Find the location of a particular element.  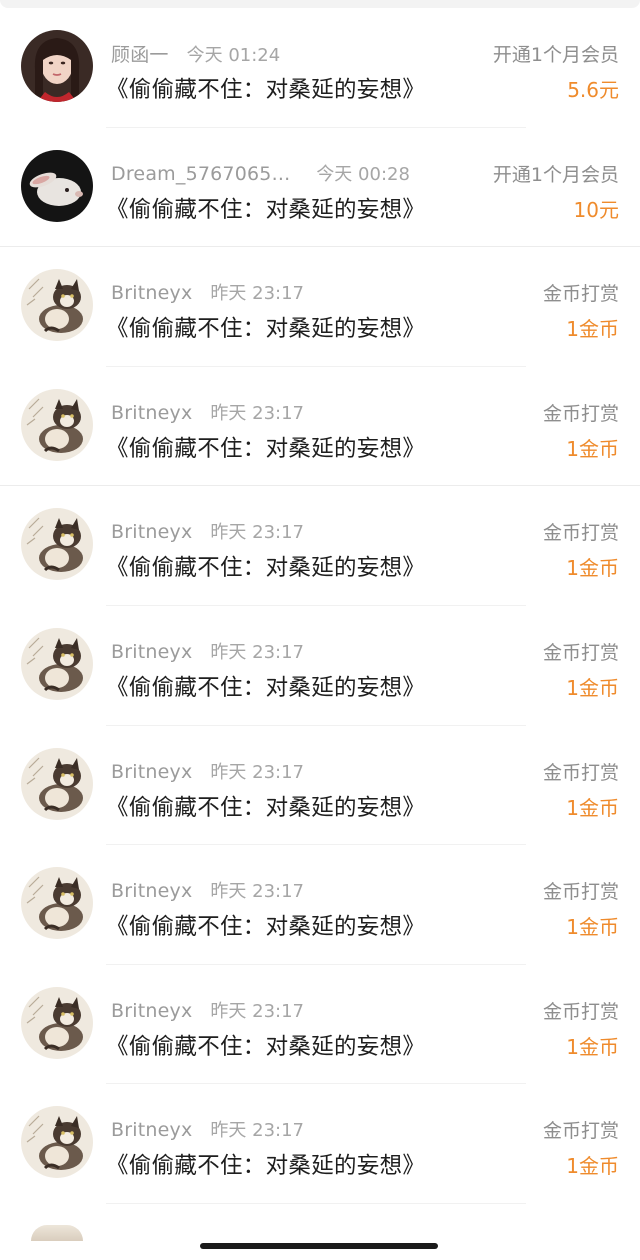

user-name: 顾函一 is located at coordinates (140, 53).